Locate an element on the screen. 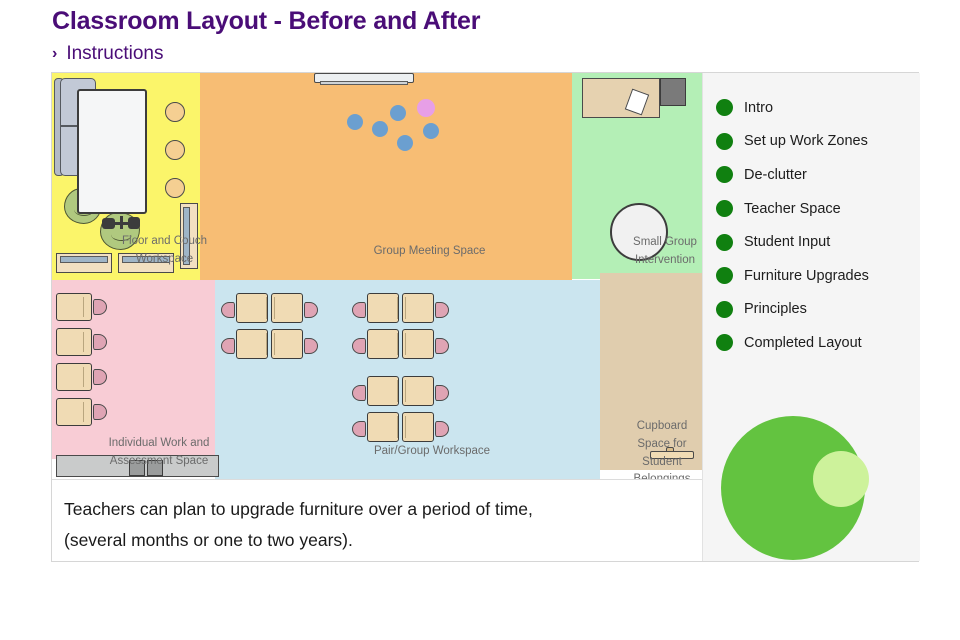 The width and height of the screenshot is (960, 640). page-title: Classroom Layout - Before and After is located at coordinates (266, 21).